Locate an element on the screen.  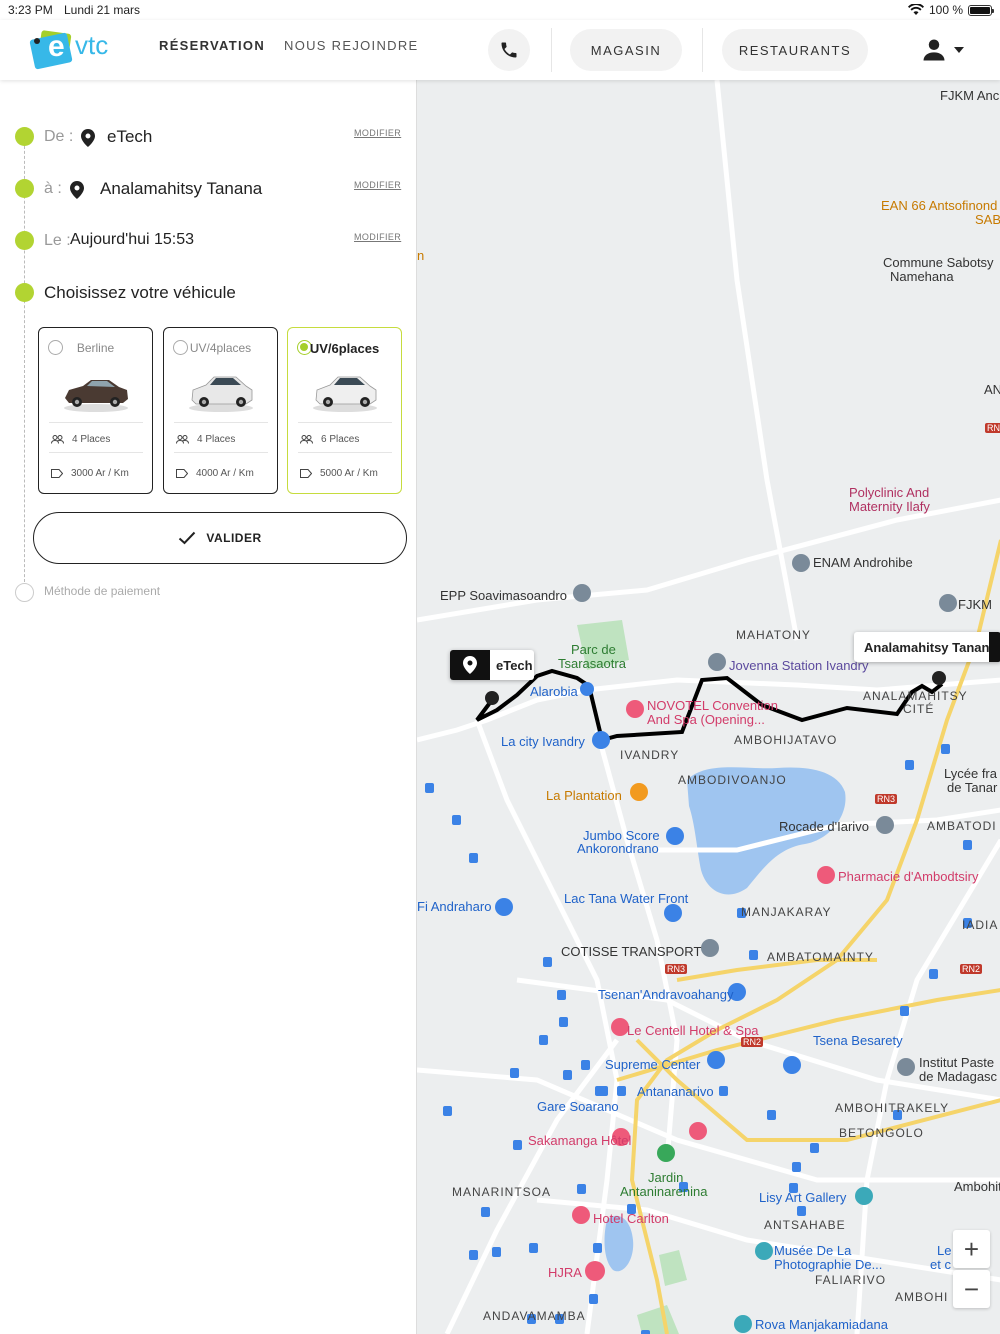
vehicle-price: 4000 Ar / Km is located at coordinates (225, 473).